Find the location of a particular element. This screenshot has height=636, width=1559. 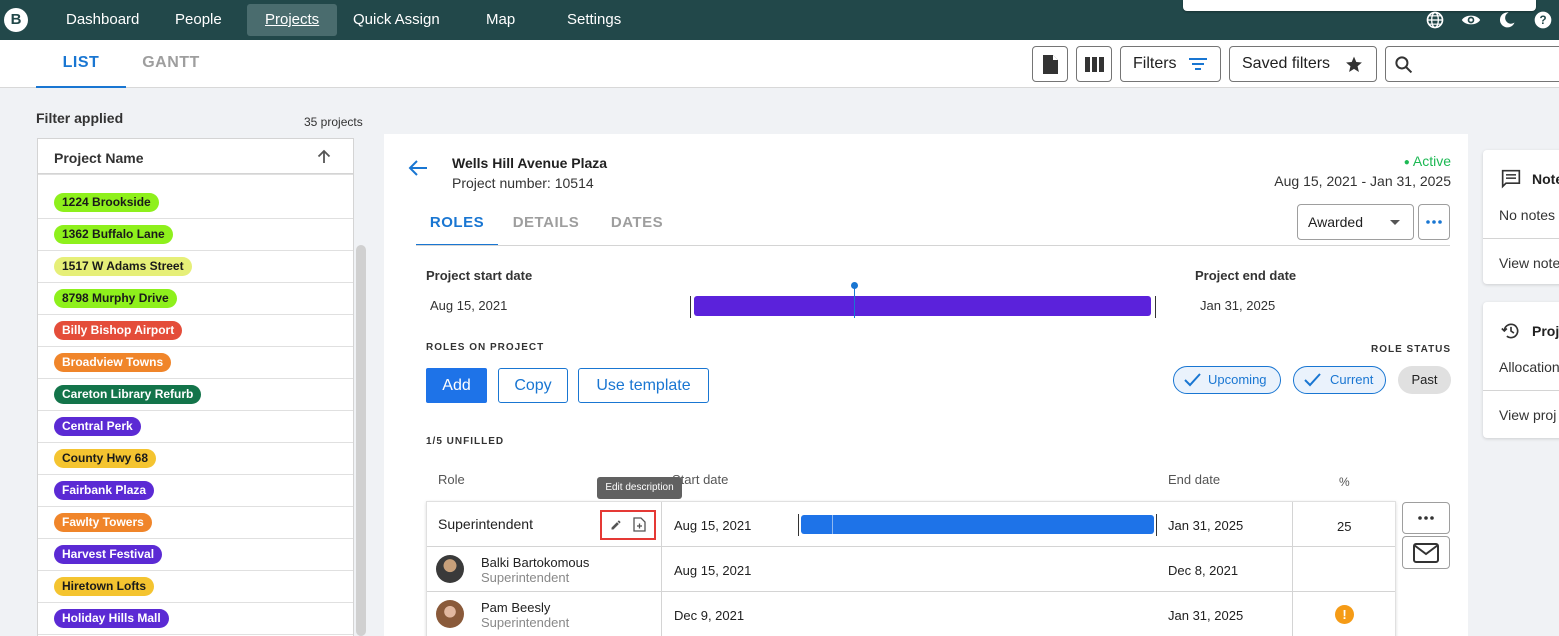

list-item: Central Perk is located at coordinates (195, 427).